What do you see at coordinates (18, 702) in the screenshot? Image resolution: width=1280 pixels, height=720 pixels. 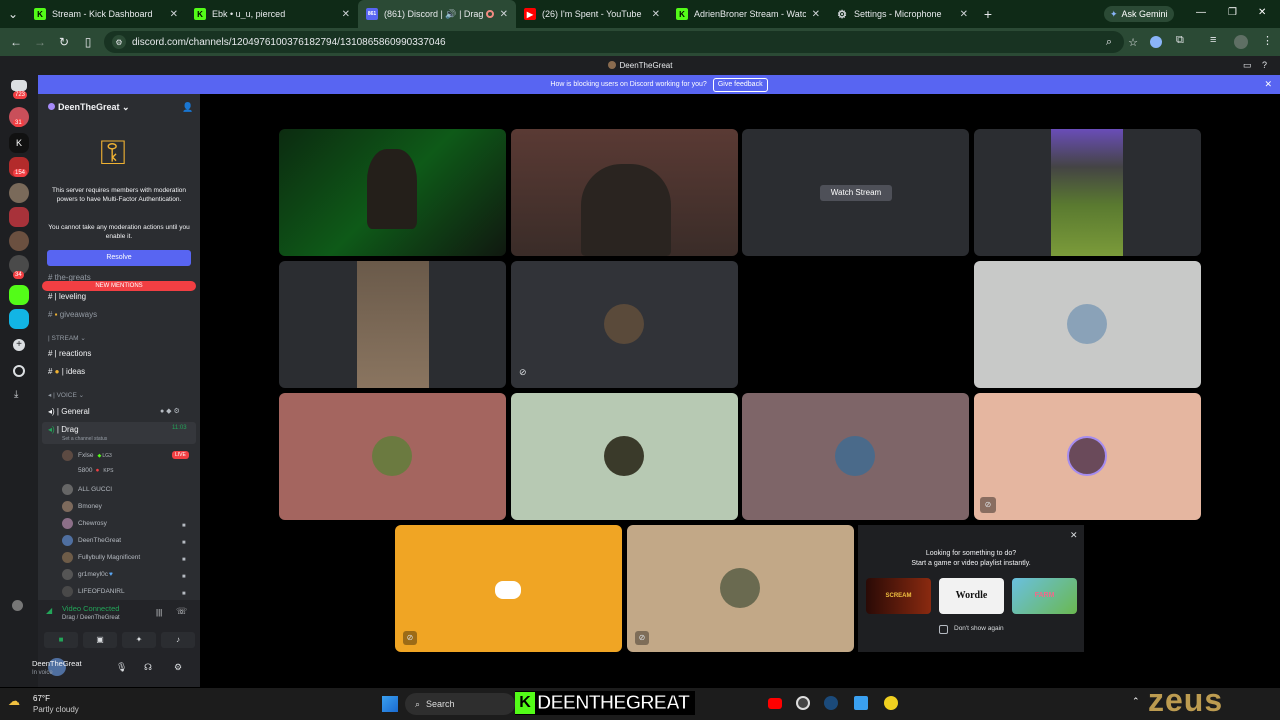 I see `weather-icon: ☁` at bounding box center [18, 702].